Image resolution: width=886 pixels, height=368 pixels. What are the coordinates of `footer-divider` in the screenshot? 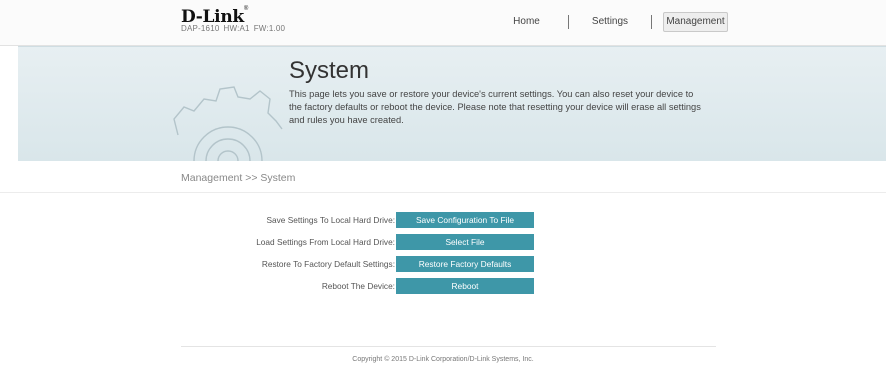 It's located at (448, 346).